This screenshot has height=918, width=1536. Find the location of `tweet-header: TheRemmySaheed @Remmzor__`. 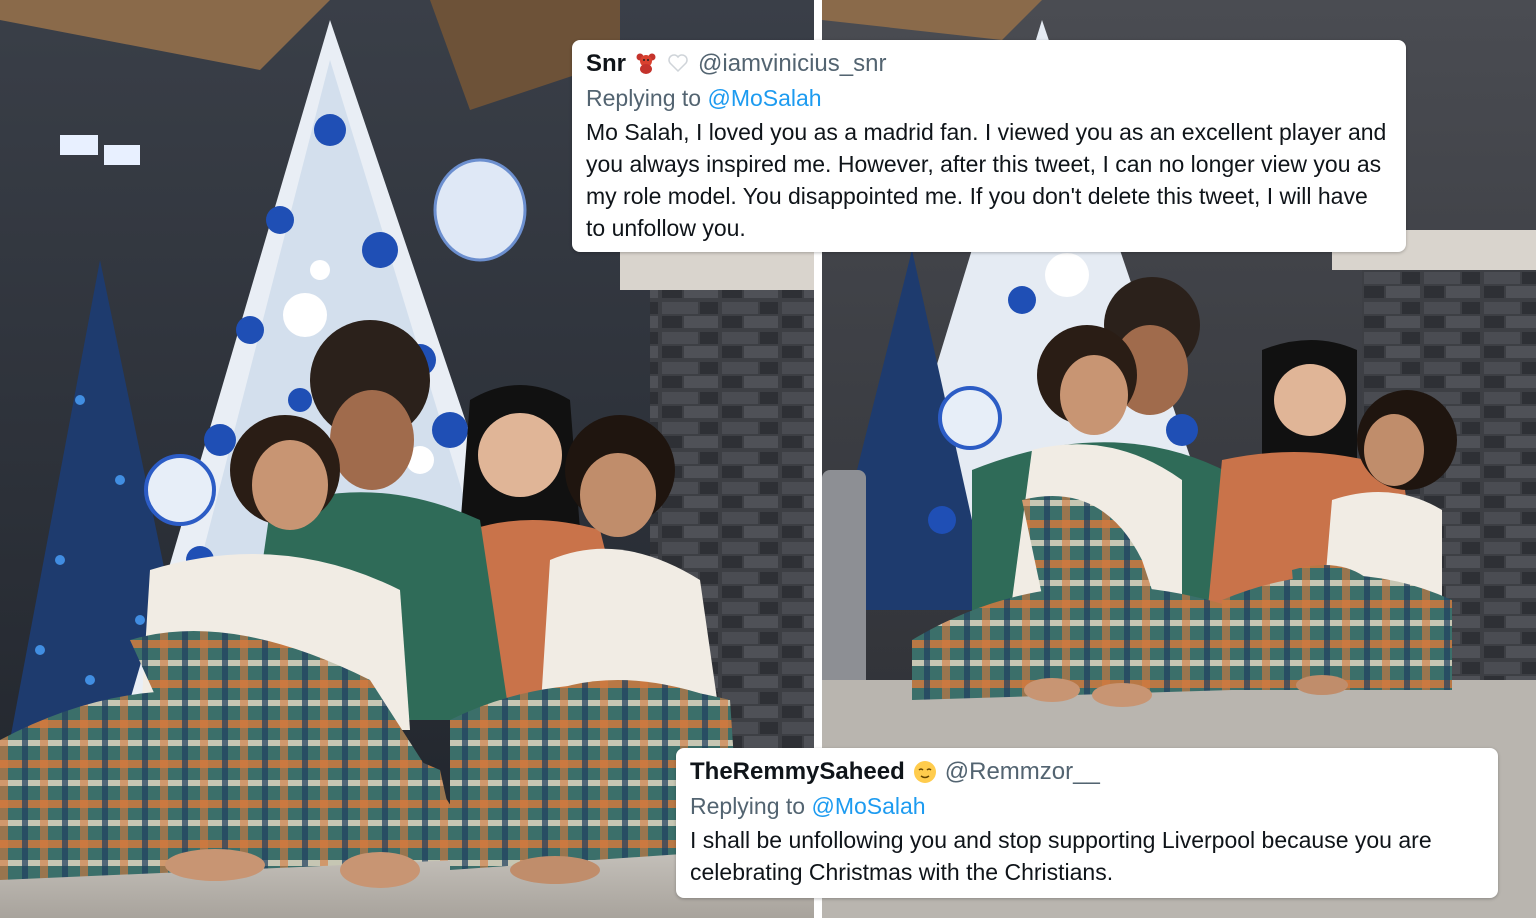

tweet-header: TheRemmySaheed @Remmzor__ is located at coordinates (1087, 772).